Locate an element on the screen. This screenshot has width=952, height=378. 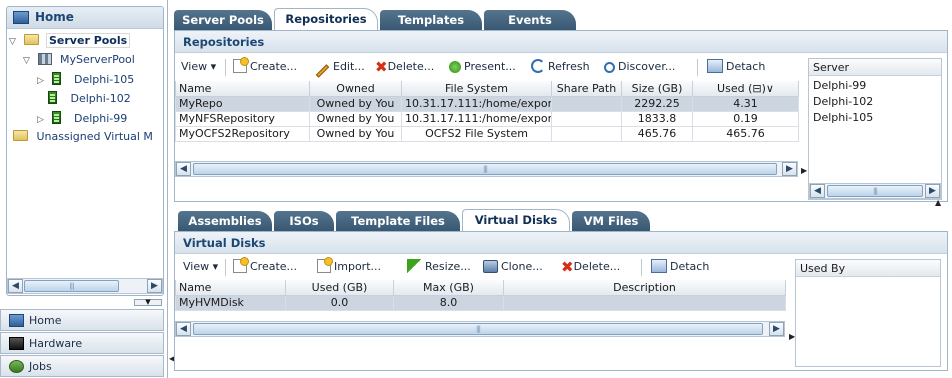
column-header-owned: Owned is located at coordinates (355, 89).